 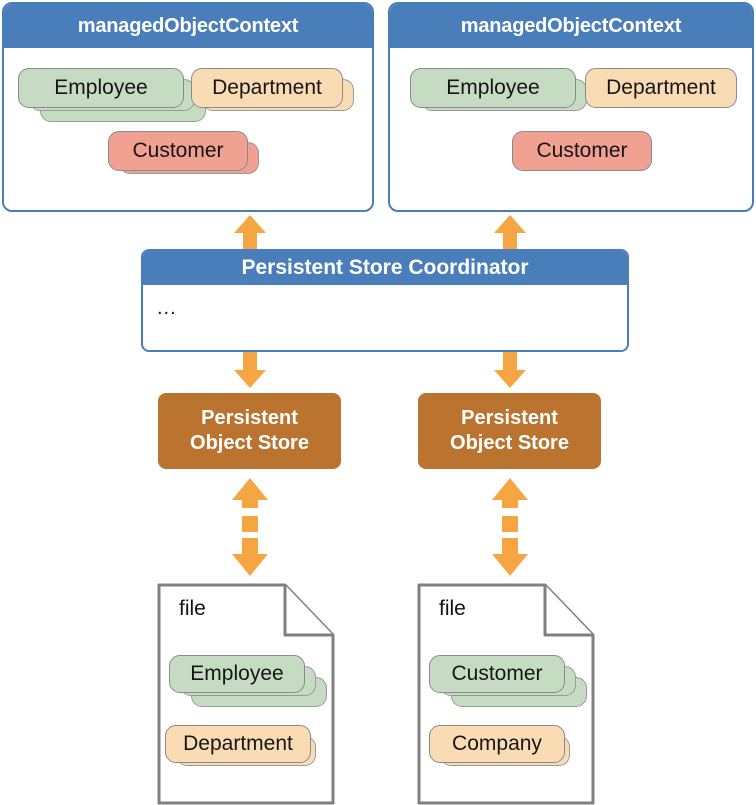 I want to click on arrow-store-to-context-left, so click(x=250, y=232).